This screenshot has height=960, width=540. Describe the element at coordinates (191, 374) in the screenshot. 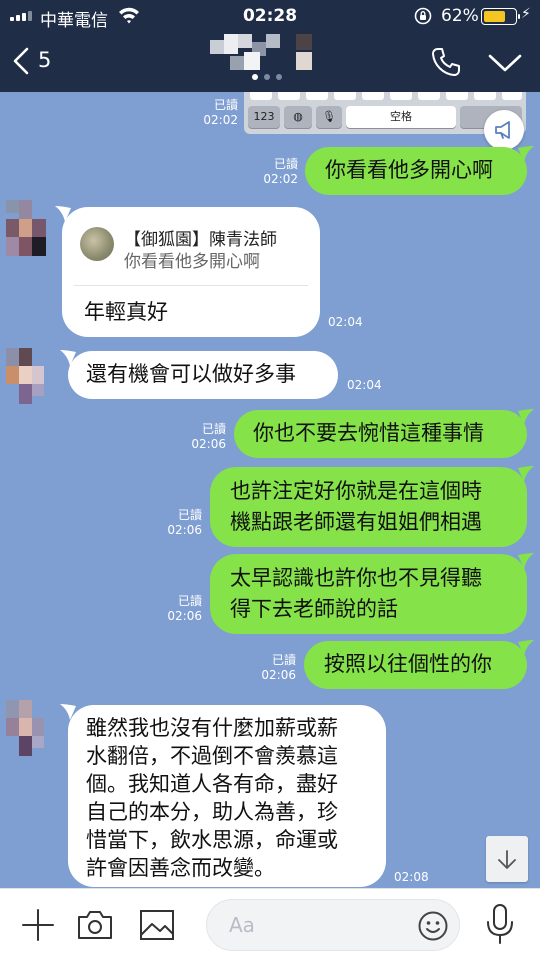

I see `message-text: 還有機會可以做好多事` at that location.